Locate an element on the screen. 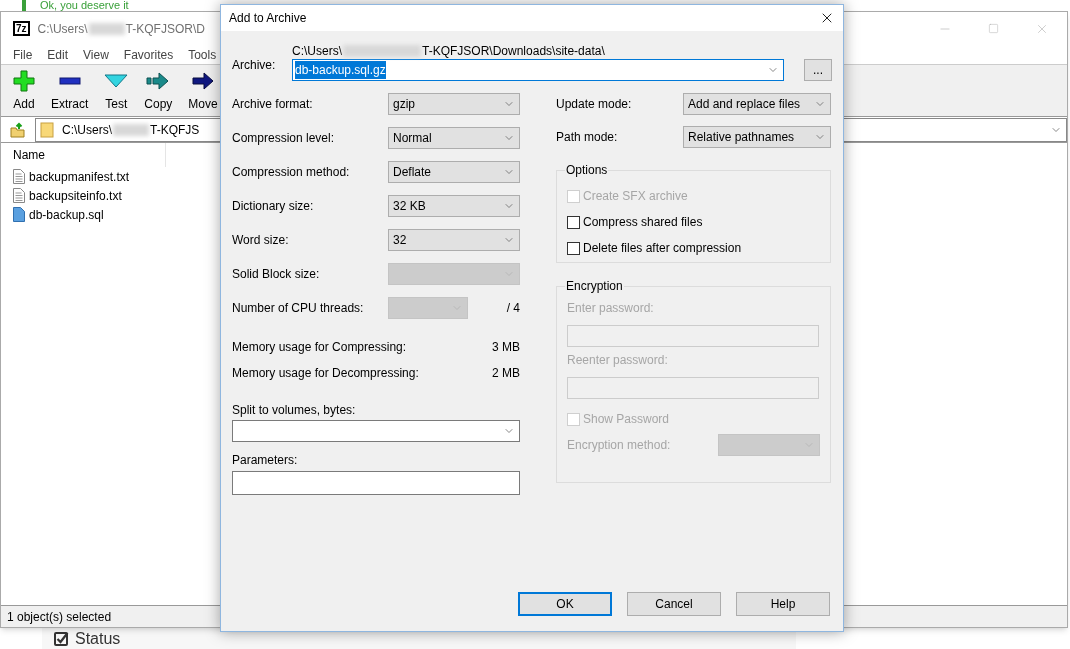 The height and width of the screenshot is (649, 1070). field-label: Word size: is located at coordinates (261, 240).